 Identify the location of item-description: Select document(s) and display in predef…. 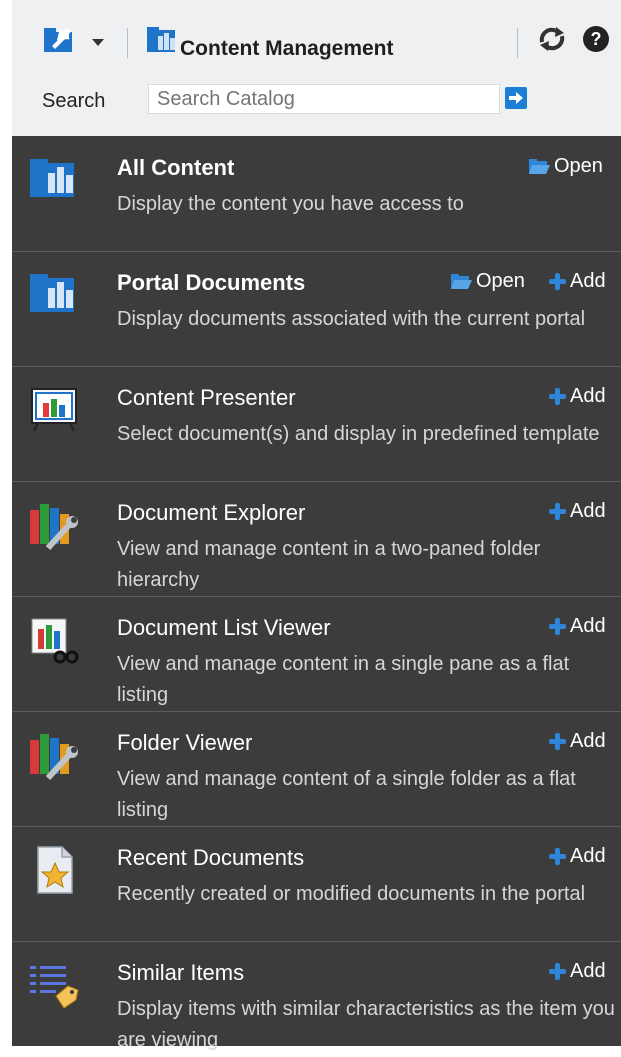
(358, 434).